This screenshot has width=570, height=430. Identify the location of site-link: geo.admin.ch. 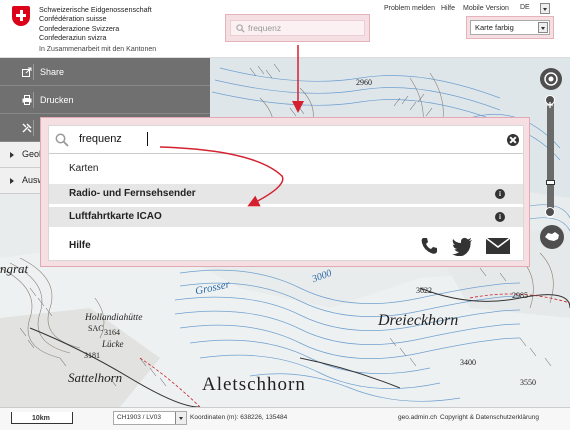
(417, 417).